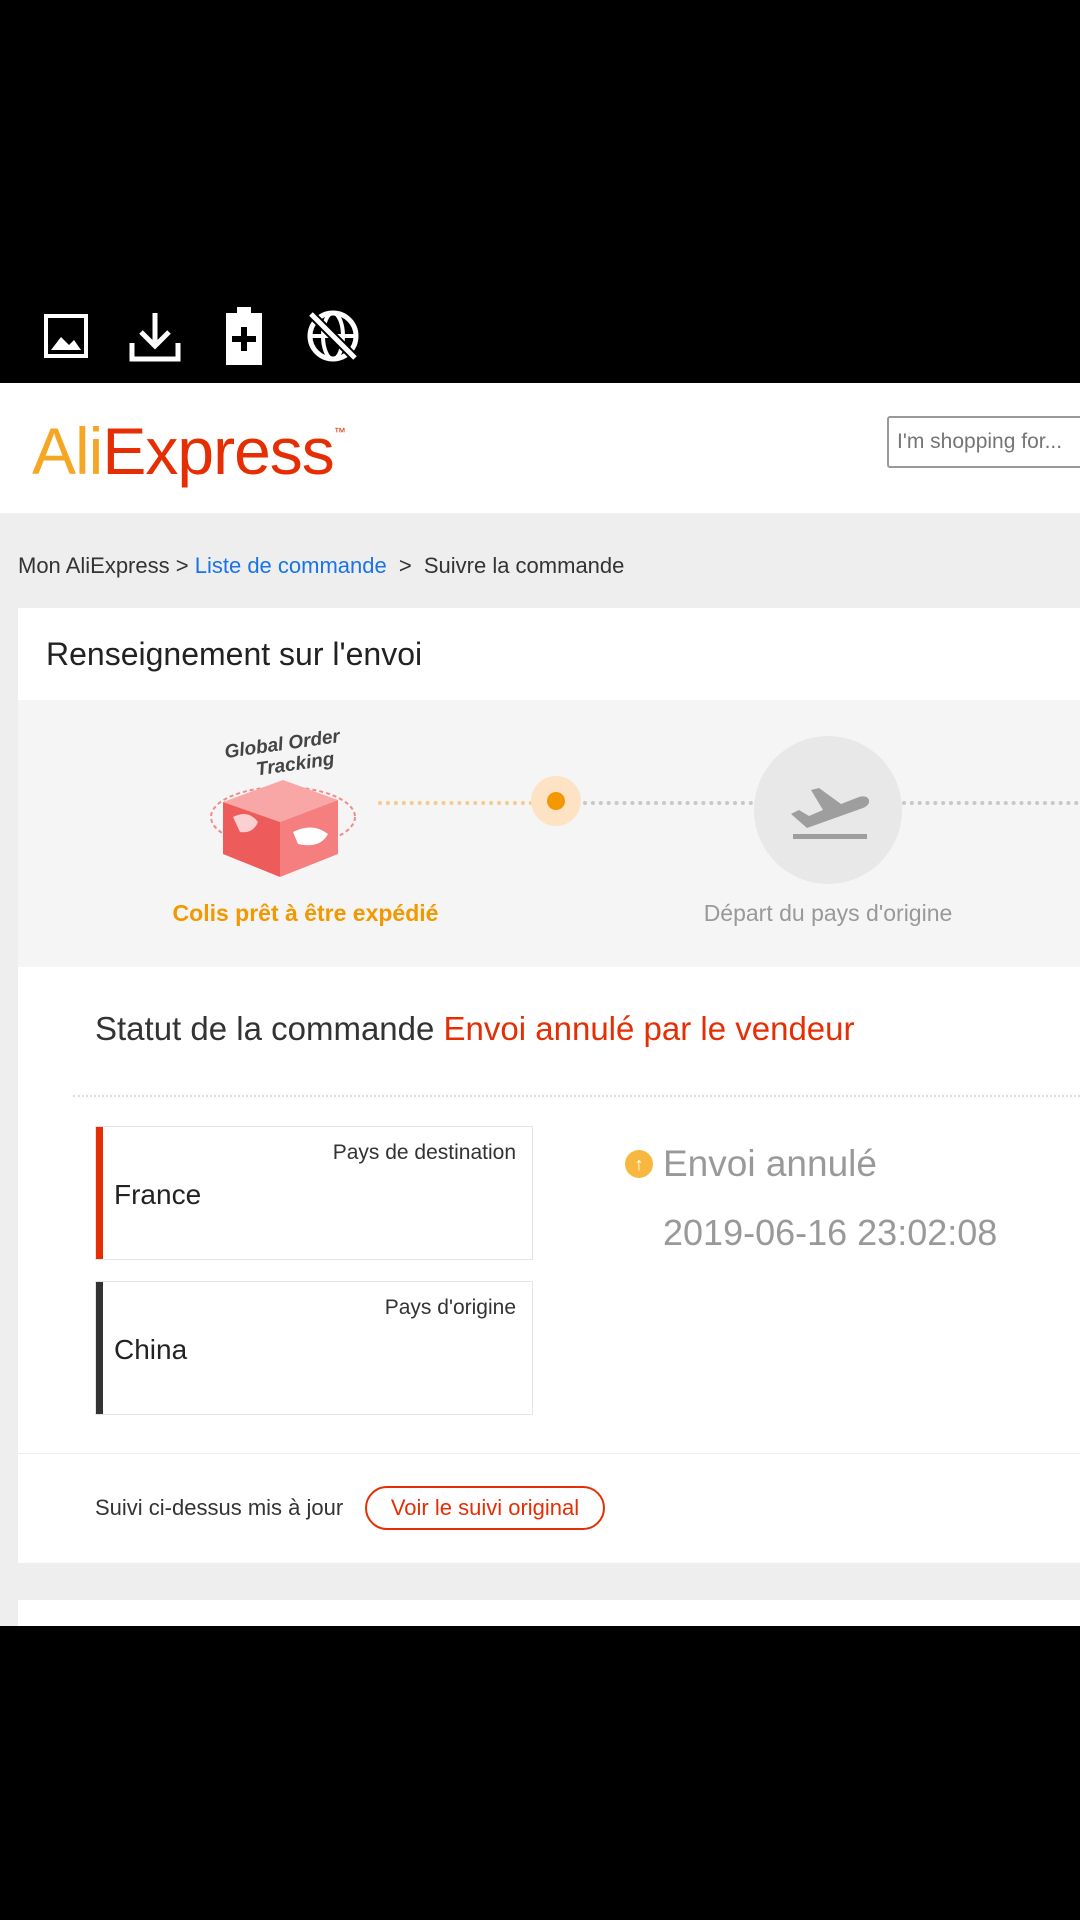 The height and width of the screenshot is (1920, 1080). What do you see at coordinates (333, 336) in the screenshot?
I see `no-web-icon` at bounding box center [333, 336].